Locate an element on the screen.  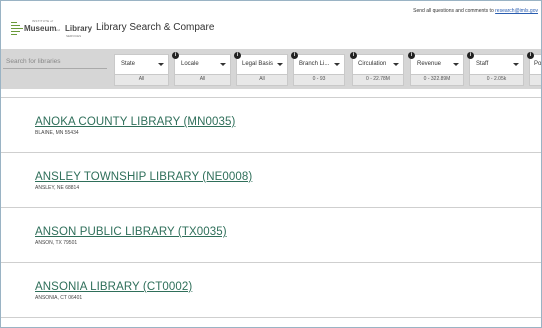
library-address: ANSON, TX 79501 is located at coordinates (56, 243).